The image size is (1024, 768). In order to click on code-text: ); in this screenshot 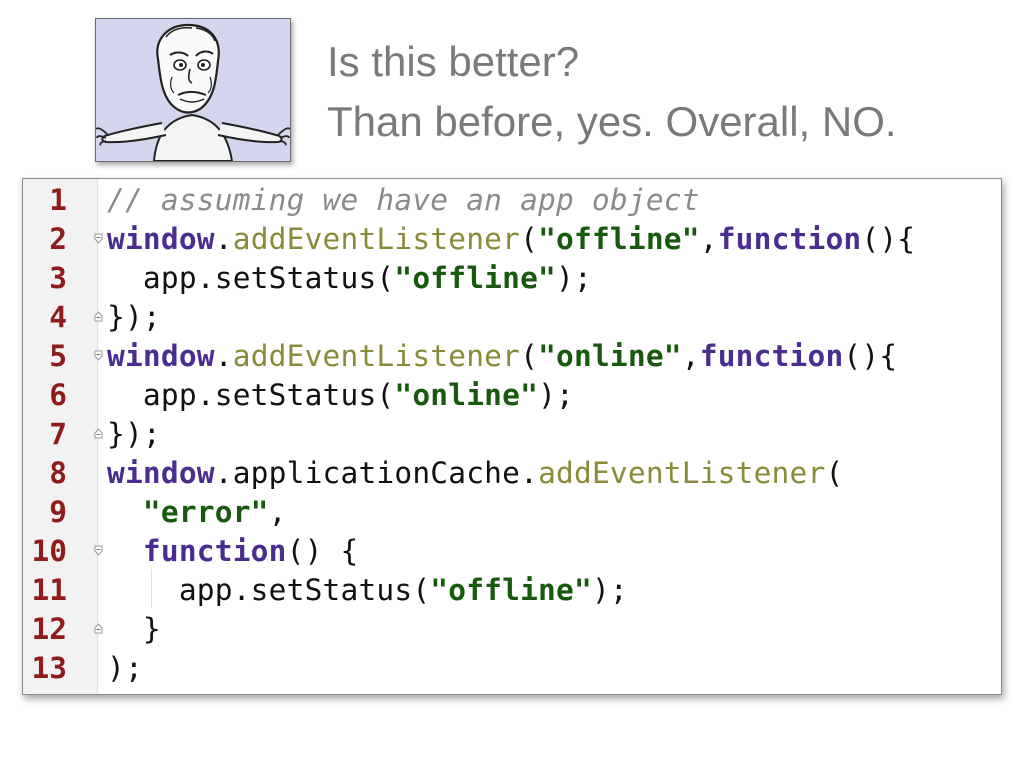, I will do `click(125, 668)`.